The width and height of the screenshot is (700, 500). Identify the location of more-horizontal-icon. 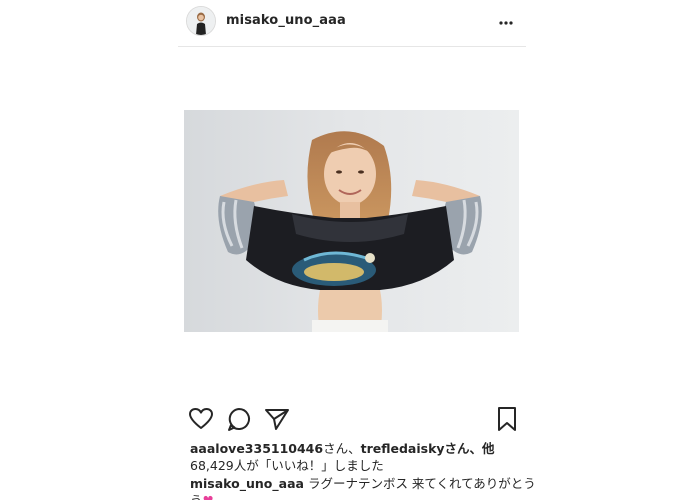
(506, 20).